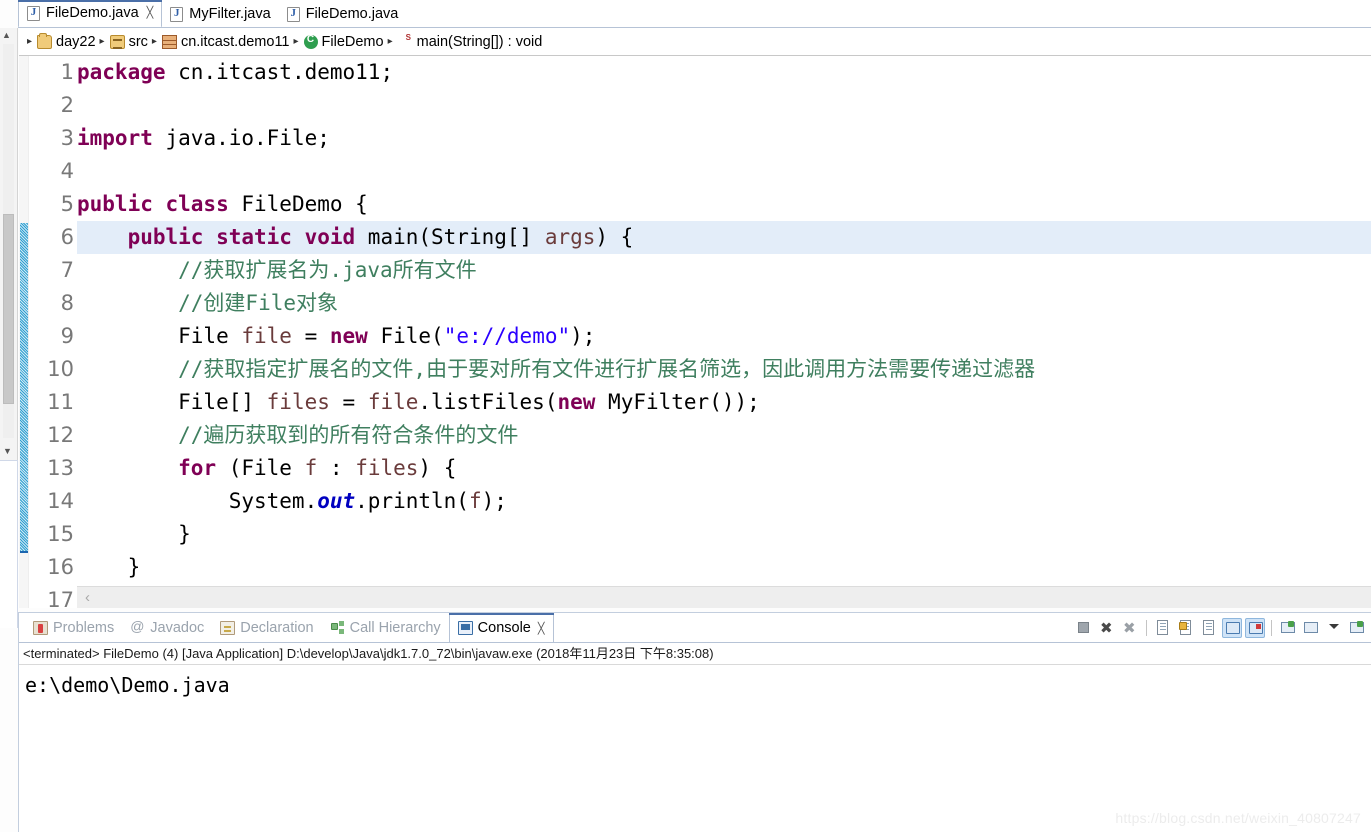 This screenshot has height=832, width=1371. I want to click on line-number: 16, so click(60, 567).